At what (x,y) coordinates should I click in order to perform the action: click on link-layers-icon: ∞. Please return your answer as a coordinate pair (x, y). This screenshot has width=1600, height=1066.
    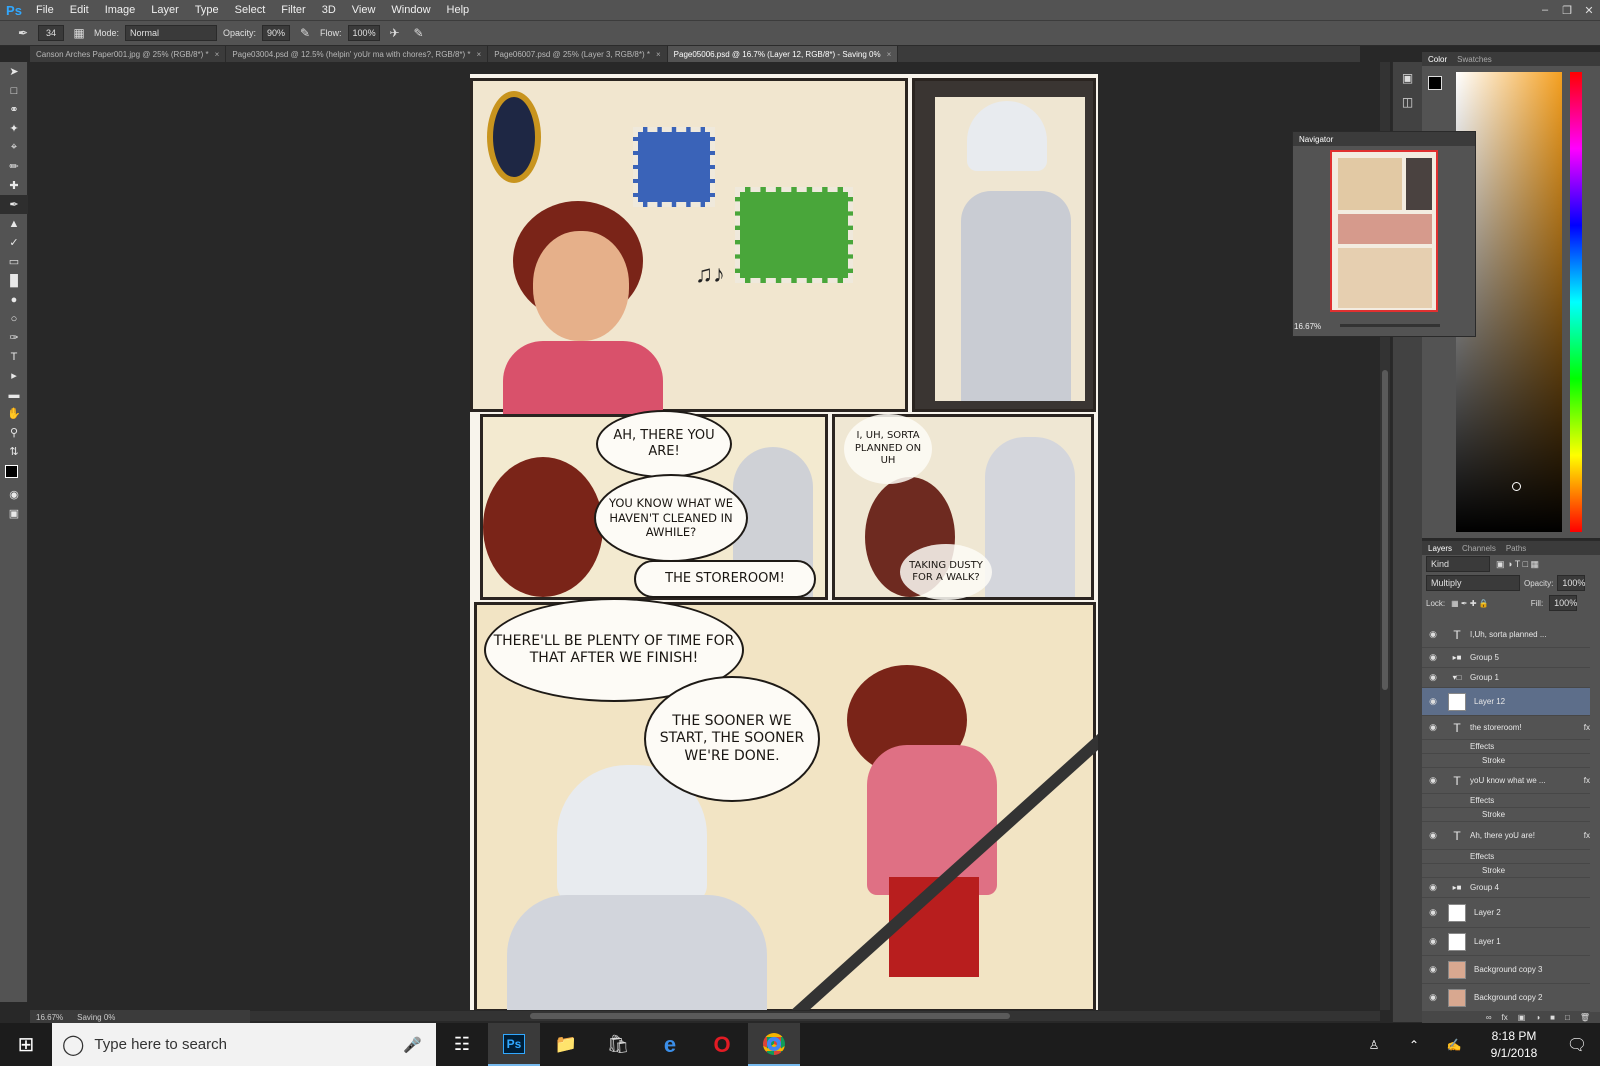
    Looking at the image, I should click on (1489, 1017).